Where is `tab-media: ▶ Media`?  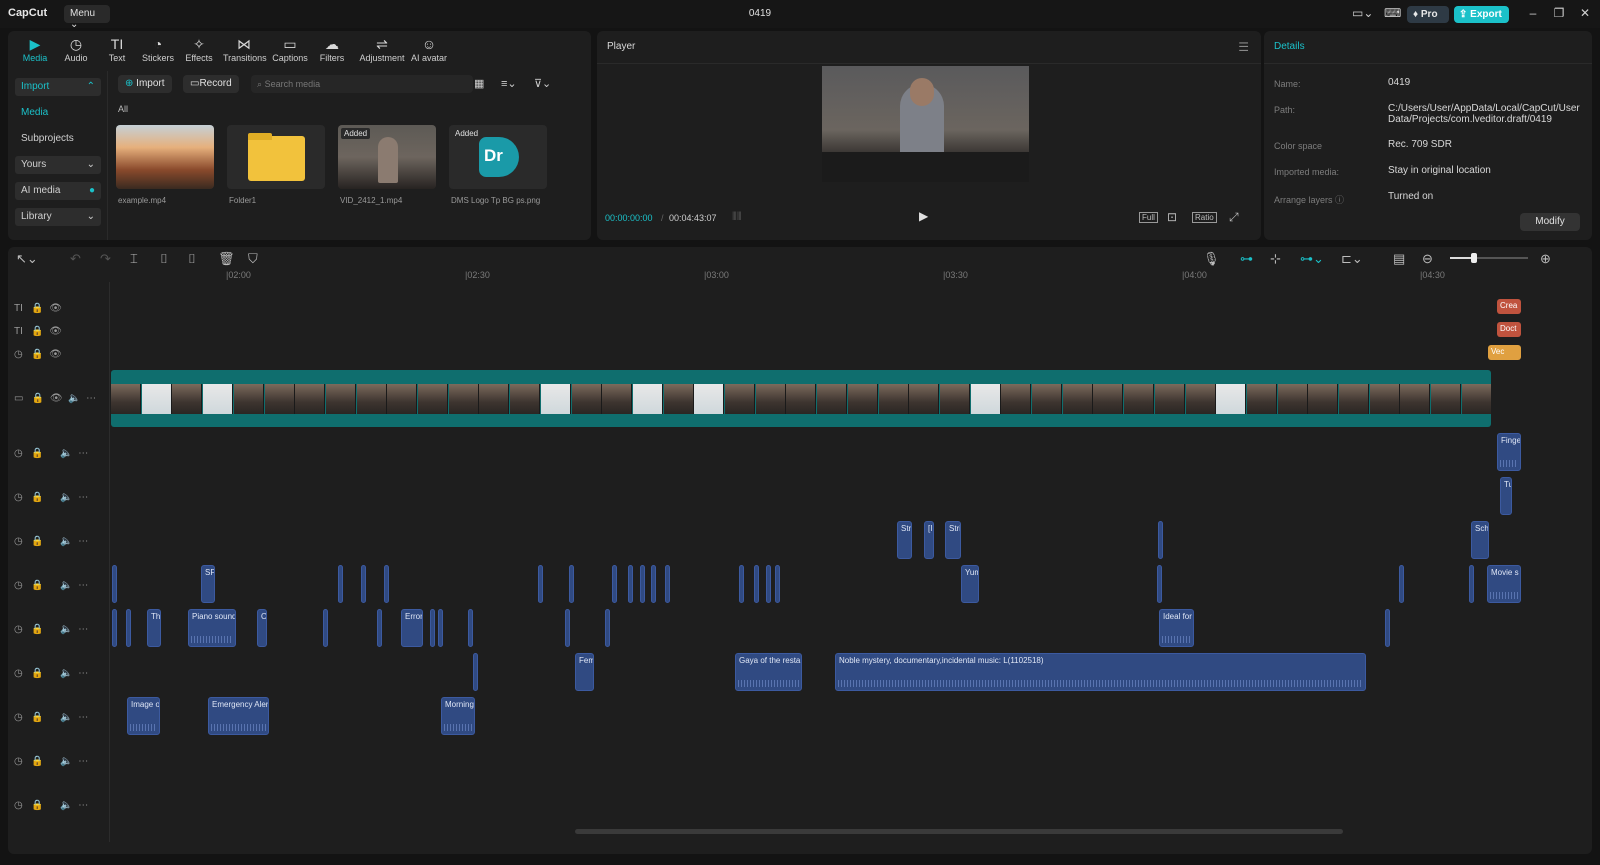
tab-media: ▶ Media is located at coordinates (35, 49).